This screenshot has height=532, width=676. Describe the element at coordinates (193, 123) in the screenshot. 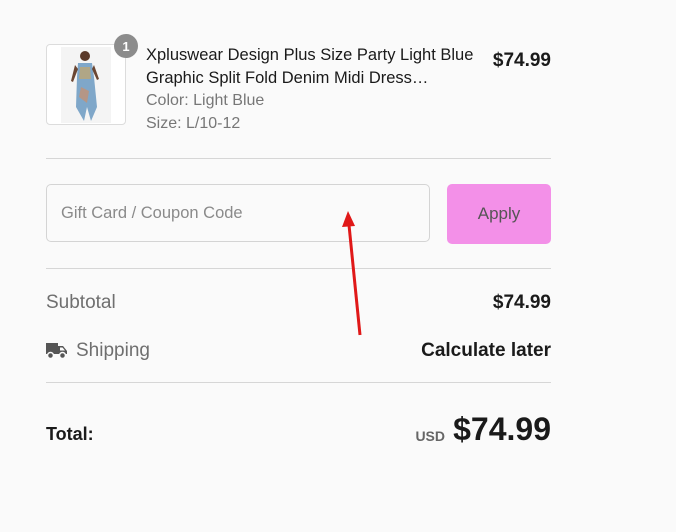

I see `product-size: Size: L/10-12` at that location.